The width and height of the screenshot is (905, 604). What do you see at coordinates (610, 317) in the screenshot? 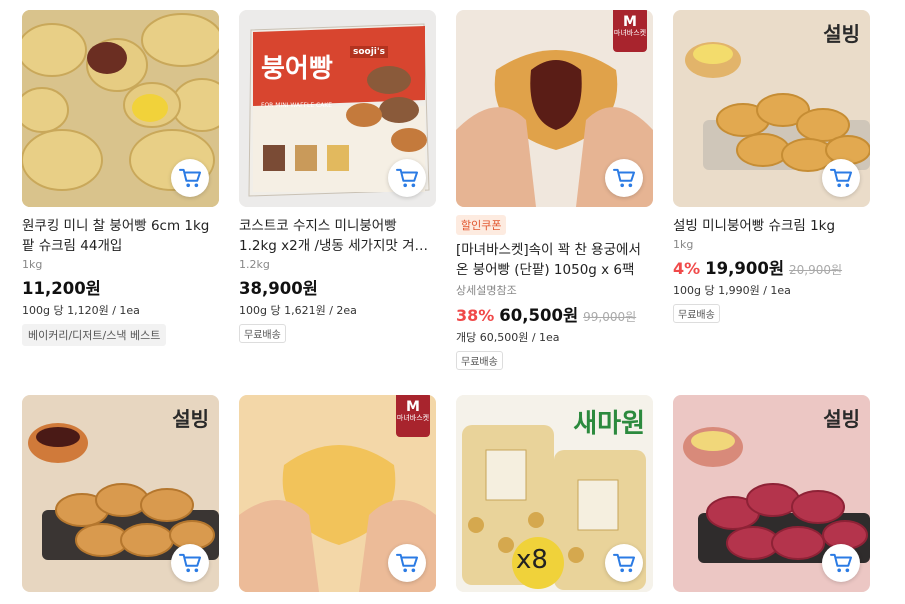
I see `original-price: 99,000원` at bounding box center [610, 317].